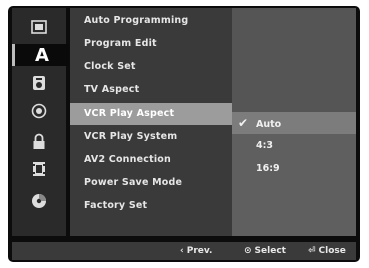 This screenshot has width=369, height=268. What do you see at coordinates (136, 21) in the screenshot?
I see `menu-item-auto-programming: Auto Programming` at bounding box center [136, 21].